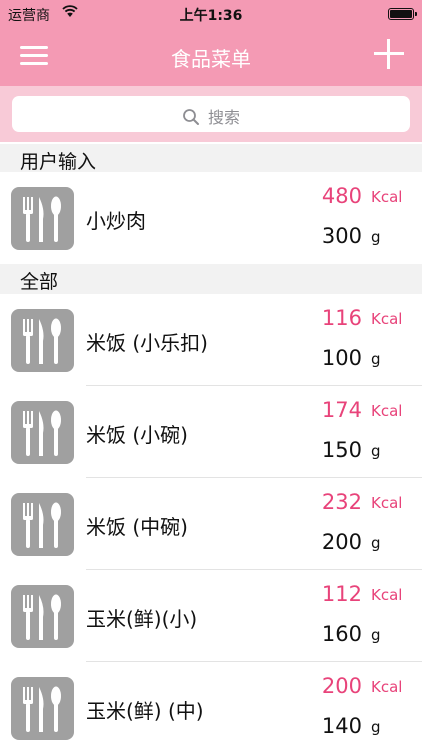 This screenshot has height=754, width=422. I want to click on section-header-all: 全部, so click(211, 279).